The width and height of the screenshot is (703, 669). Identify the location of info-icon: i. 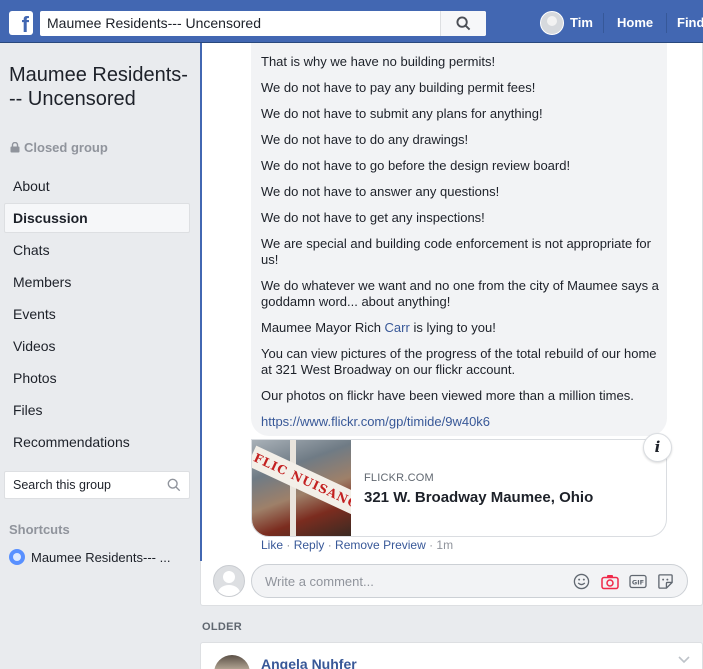
(657, 447).